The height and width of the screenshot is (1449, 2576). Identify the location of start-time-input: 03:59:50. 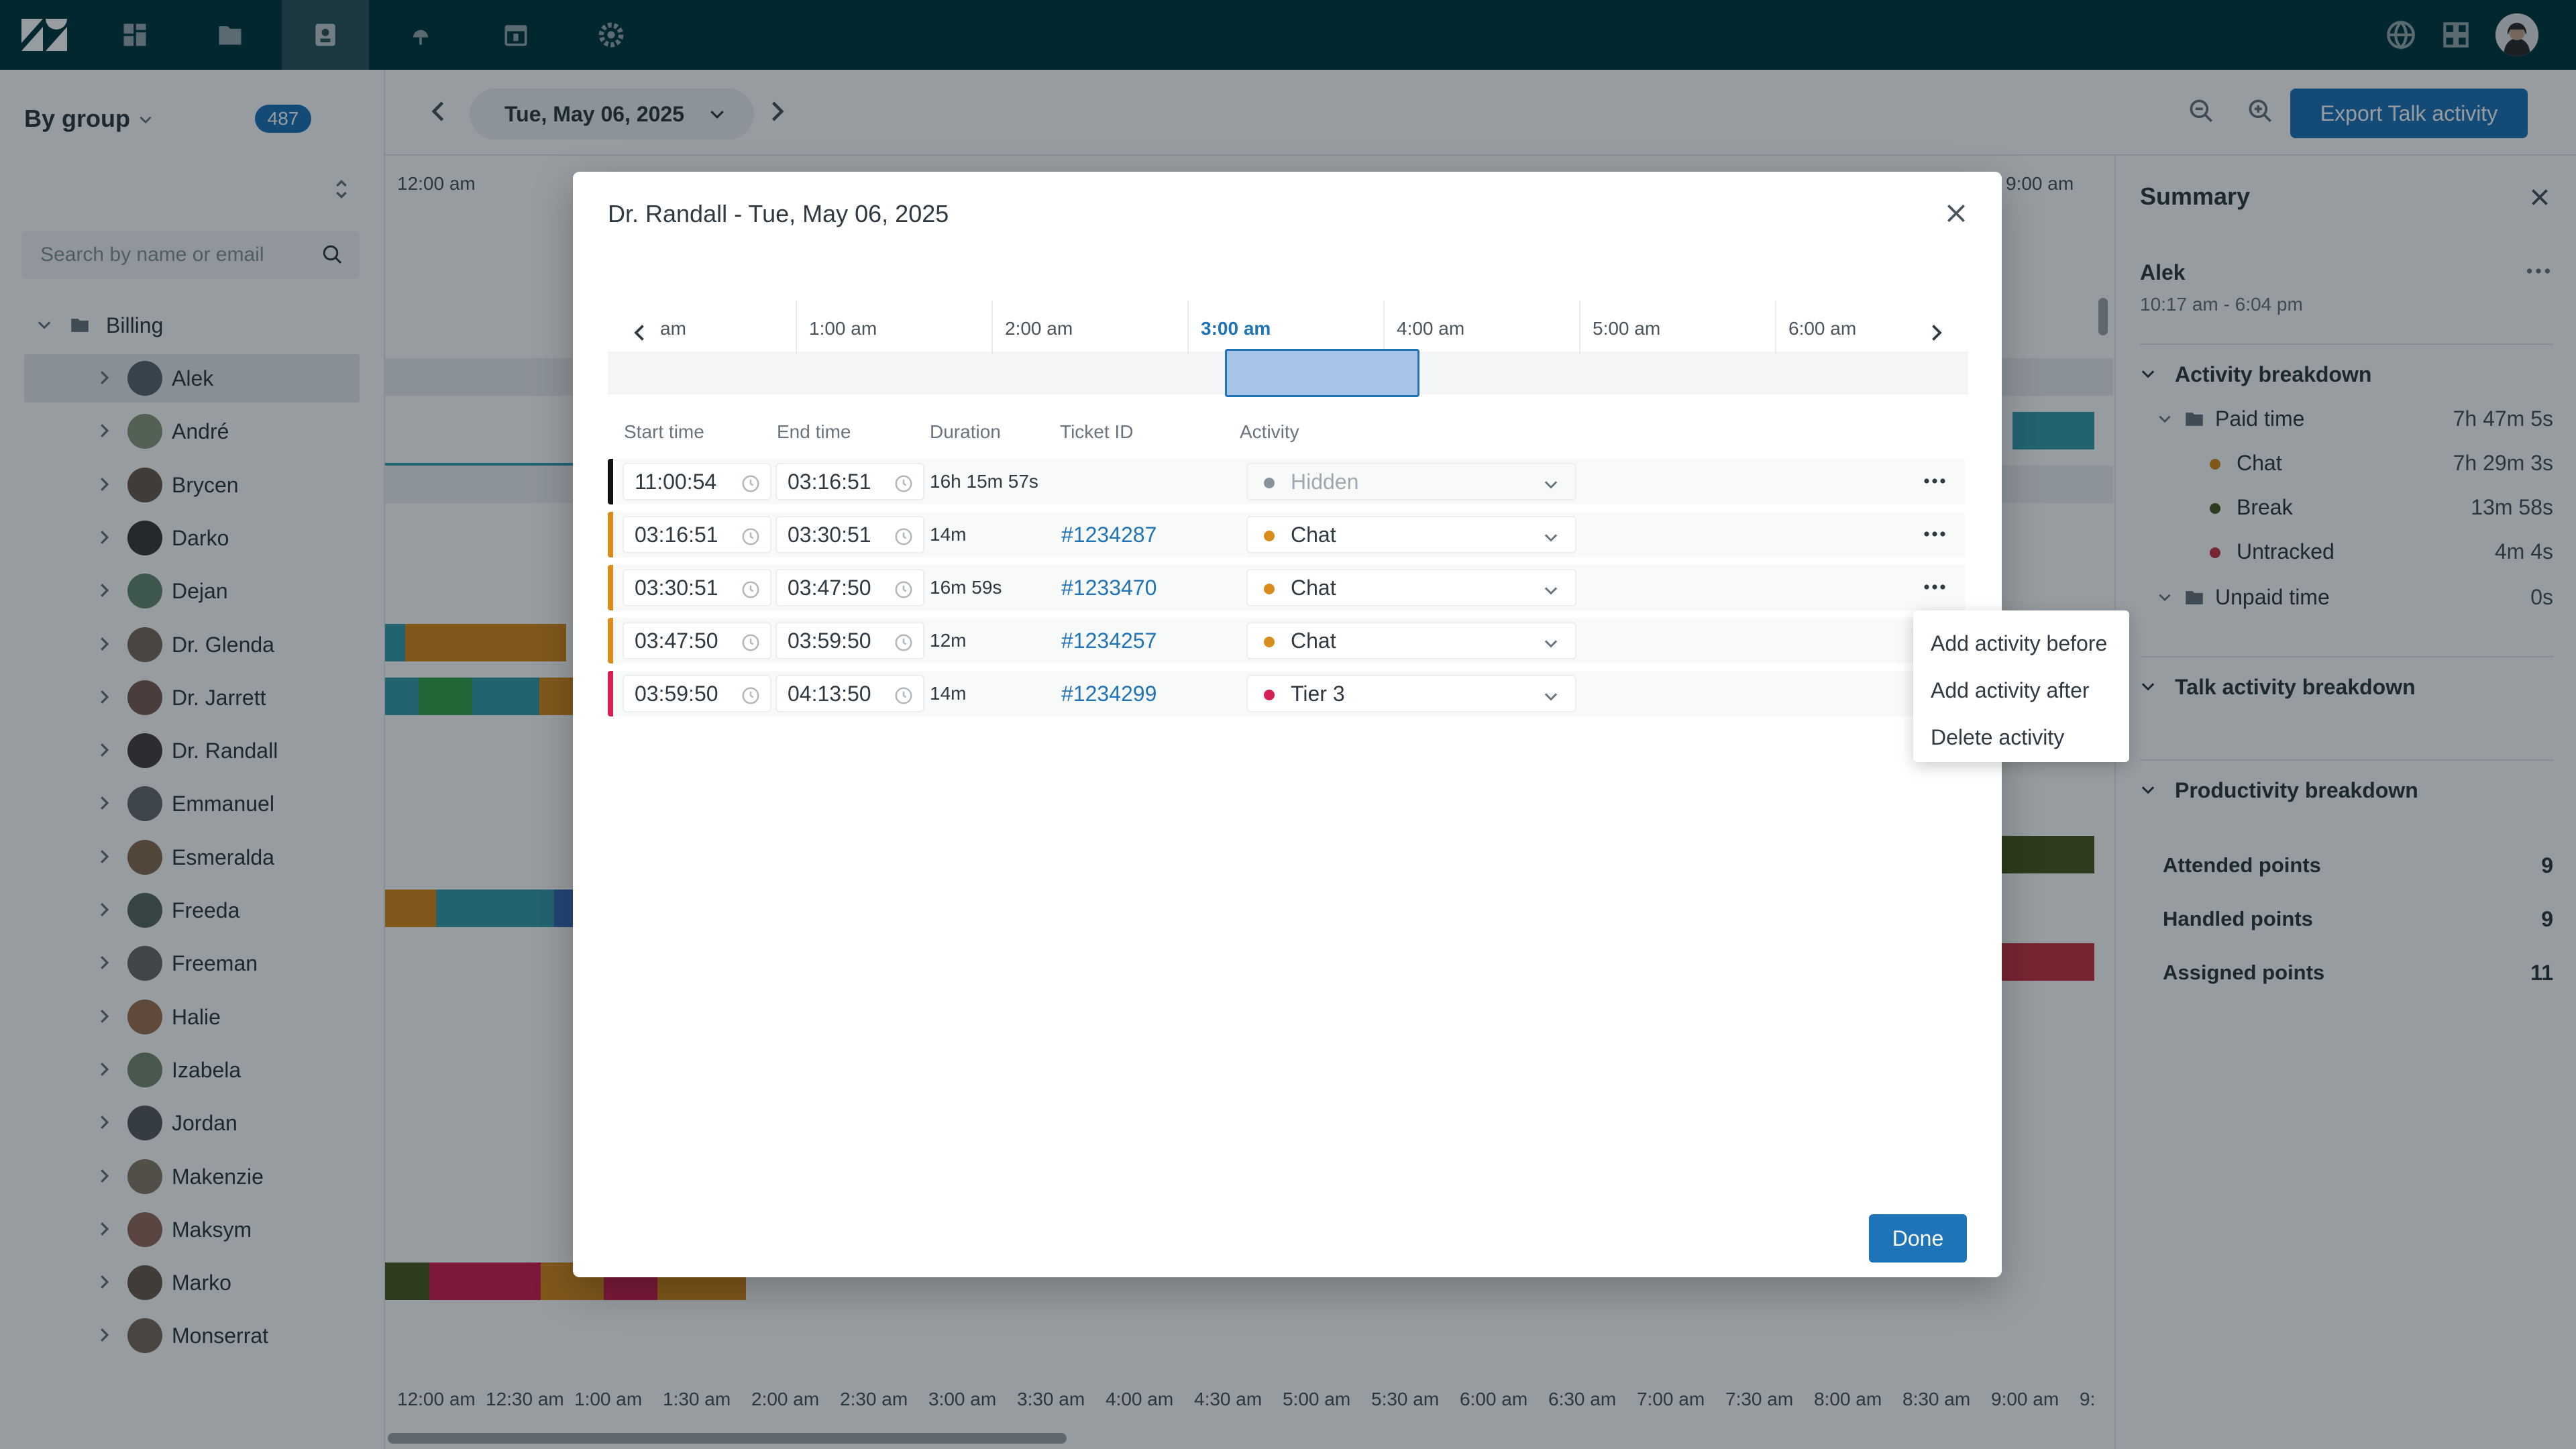
(697, 693).